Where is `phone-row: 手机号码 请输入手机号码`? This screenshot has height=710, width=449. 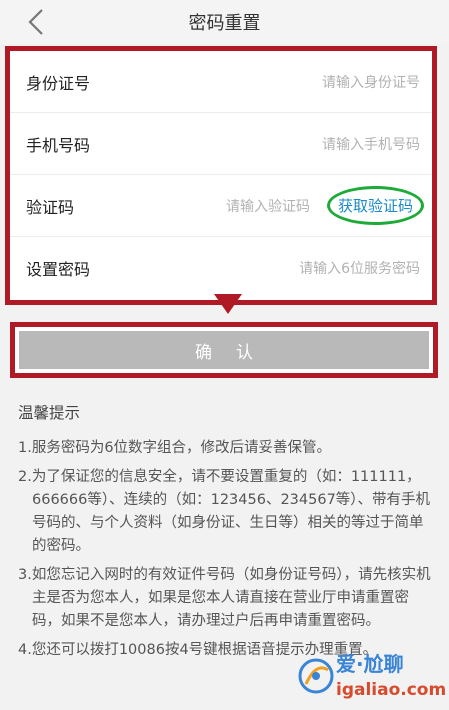 phone-row: 手机号码 请输入手机号码 is located at coordinates (221, 144).